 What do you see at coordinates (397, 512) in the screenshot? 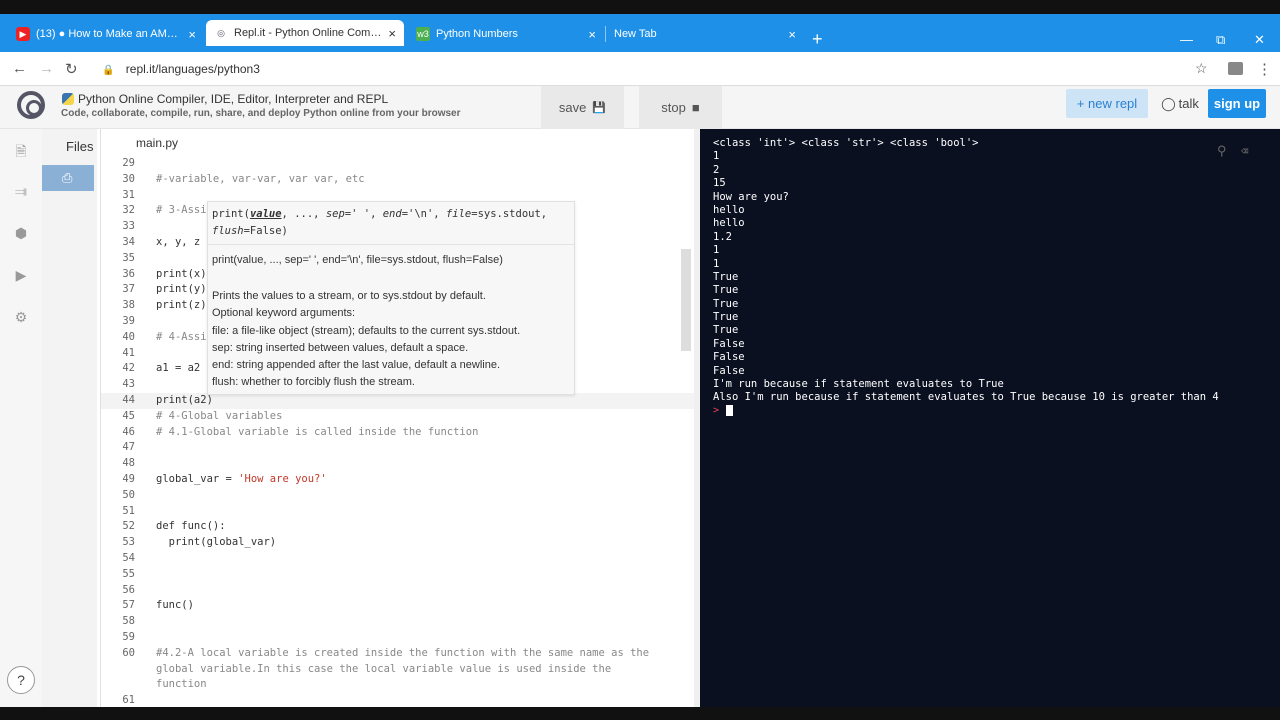
I see `code-line: 51` at bounding box center [397, 512].